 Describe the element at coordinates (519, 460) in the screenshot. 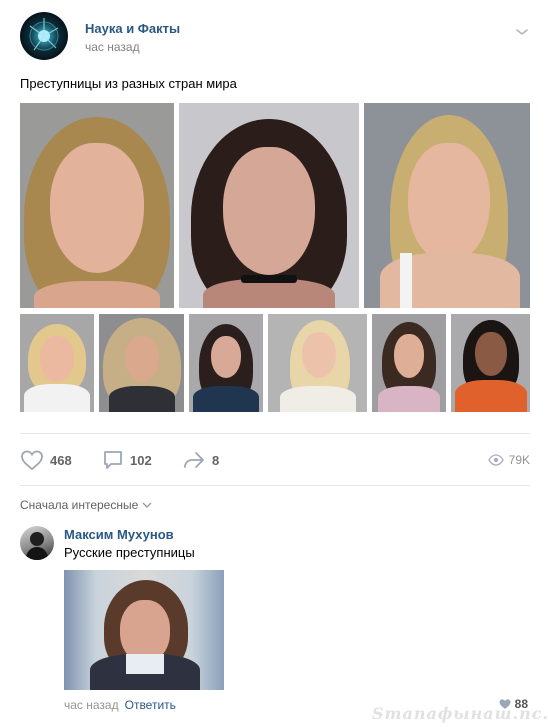

I see `views-count: 79K` at that location.